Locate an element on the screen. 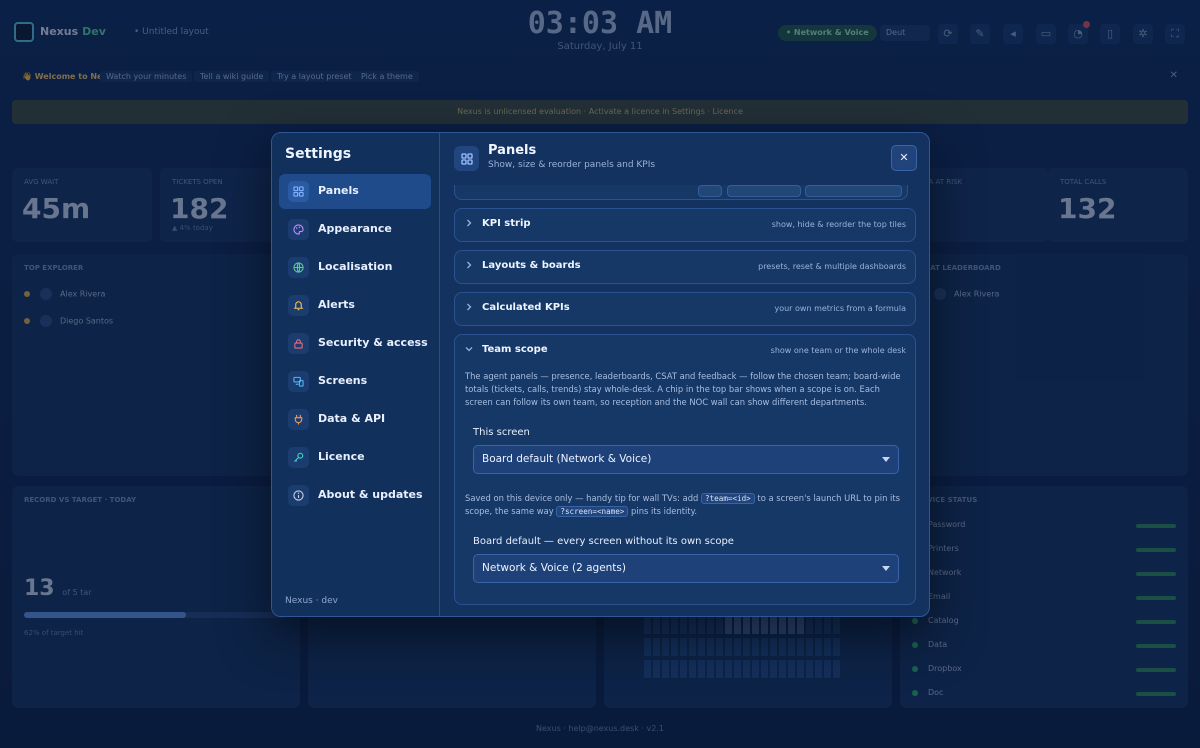 The width and height of the screenshot is (1200, 748). section-hint: your own metrics from a formula is located at coordinates (840, 308).